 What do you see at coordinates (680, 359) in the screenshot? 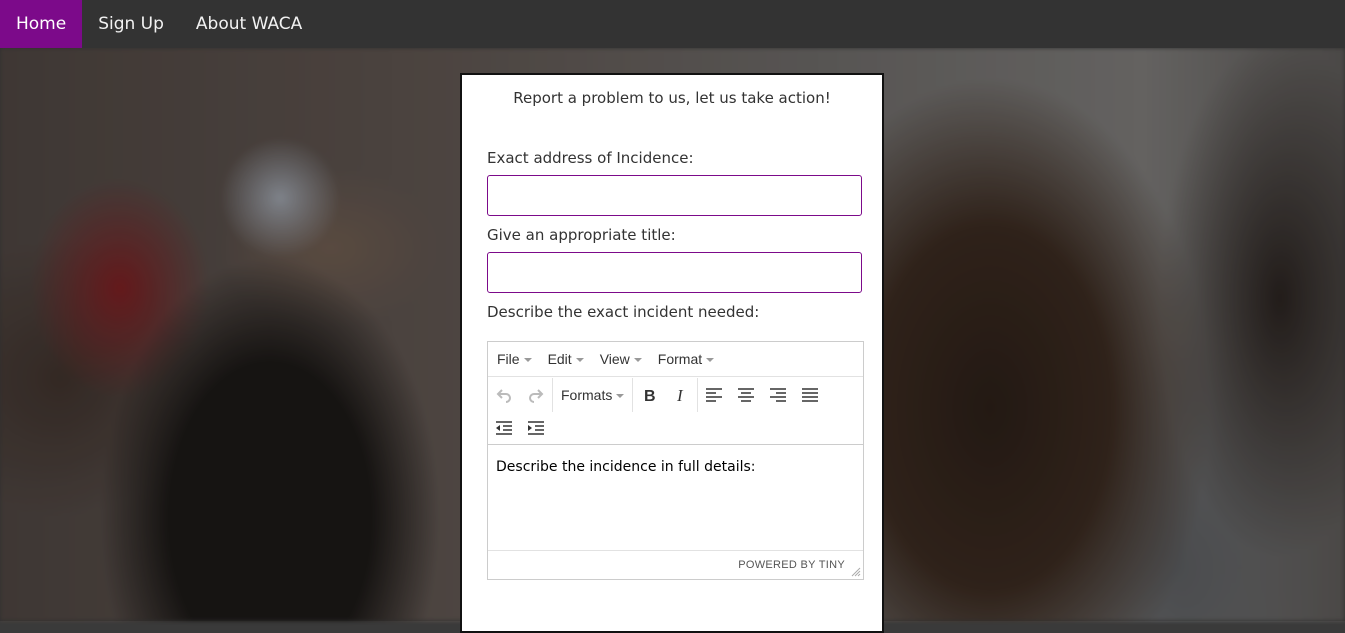
I see `menu-format-label: Format` at bounding box center [680, 359].